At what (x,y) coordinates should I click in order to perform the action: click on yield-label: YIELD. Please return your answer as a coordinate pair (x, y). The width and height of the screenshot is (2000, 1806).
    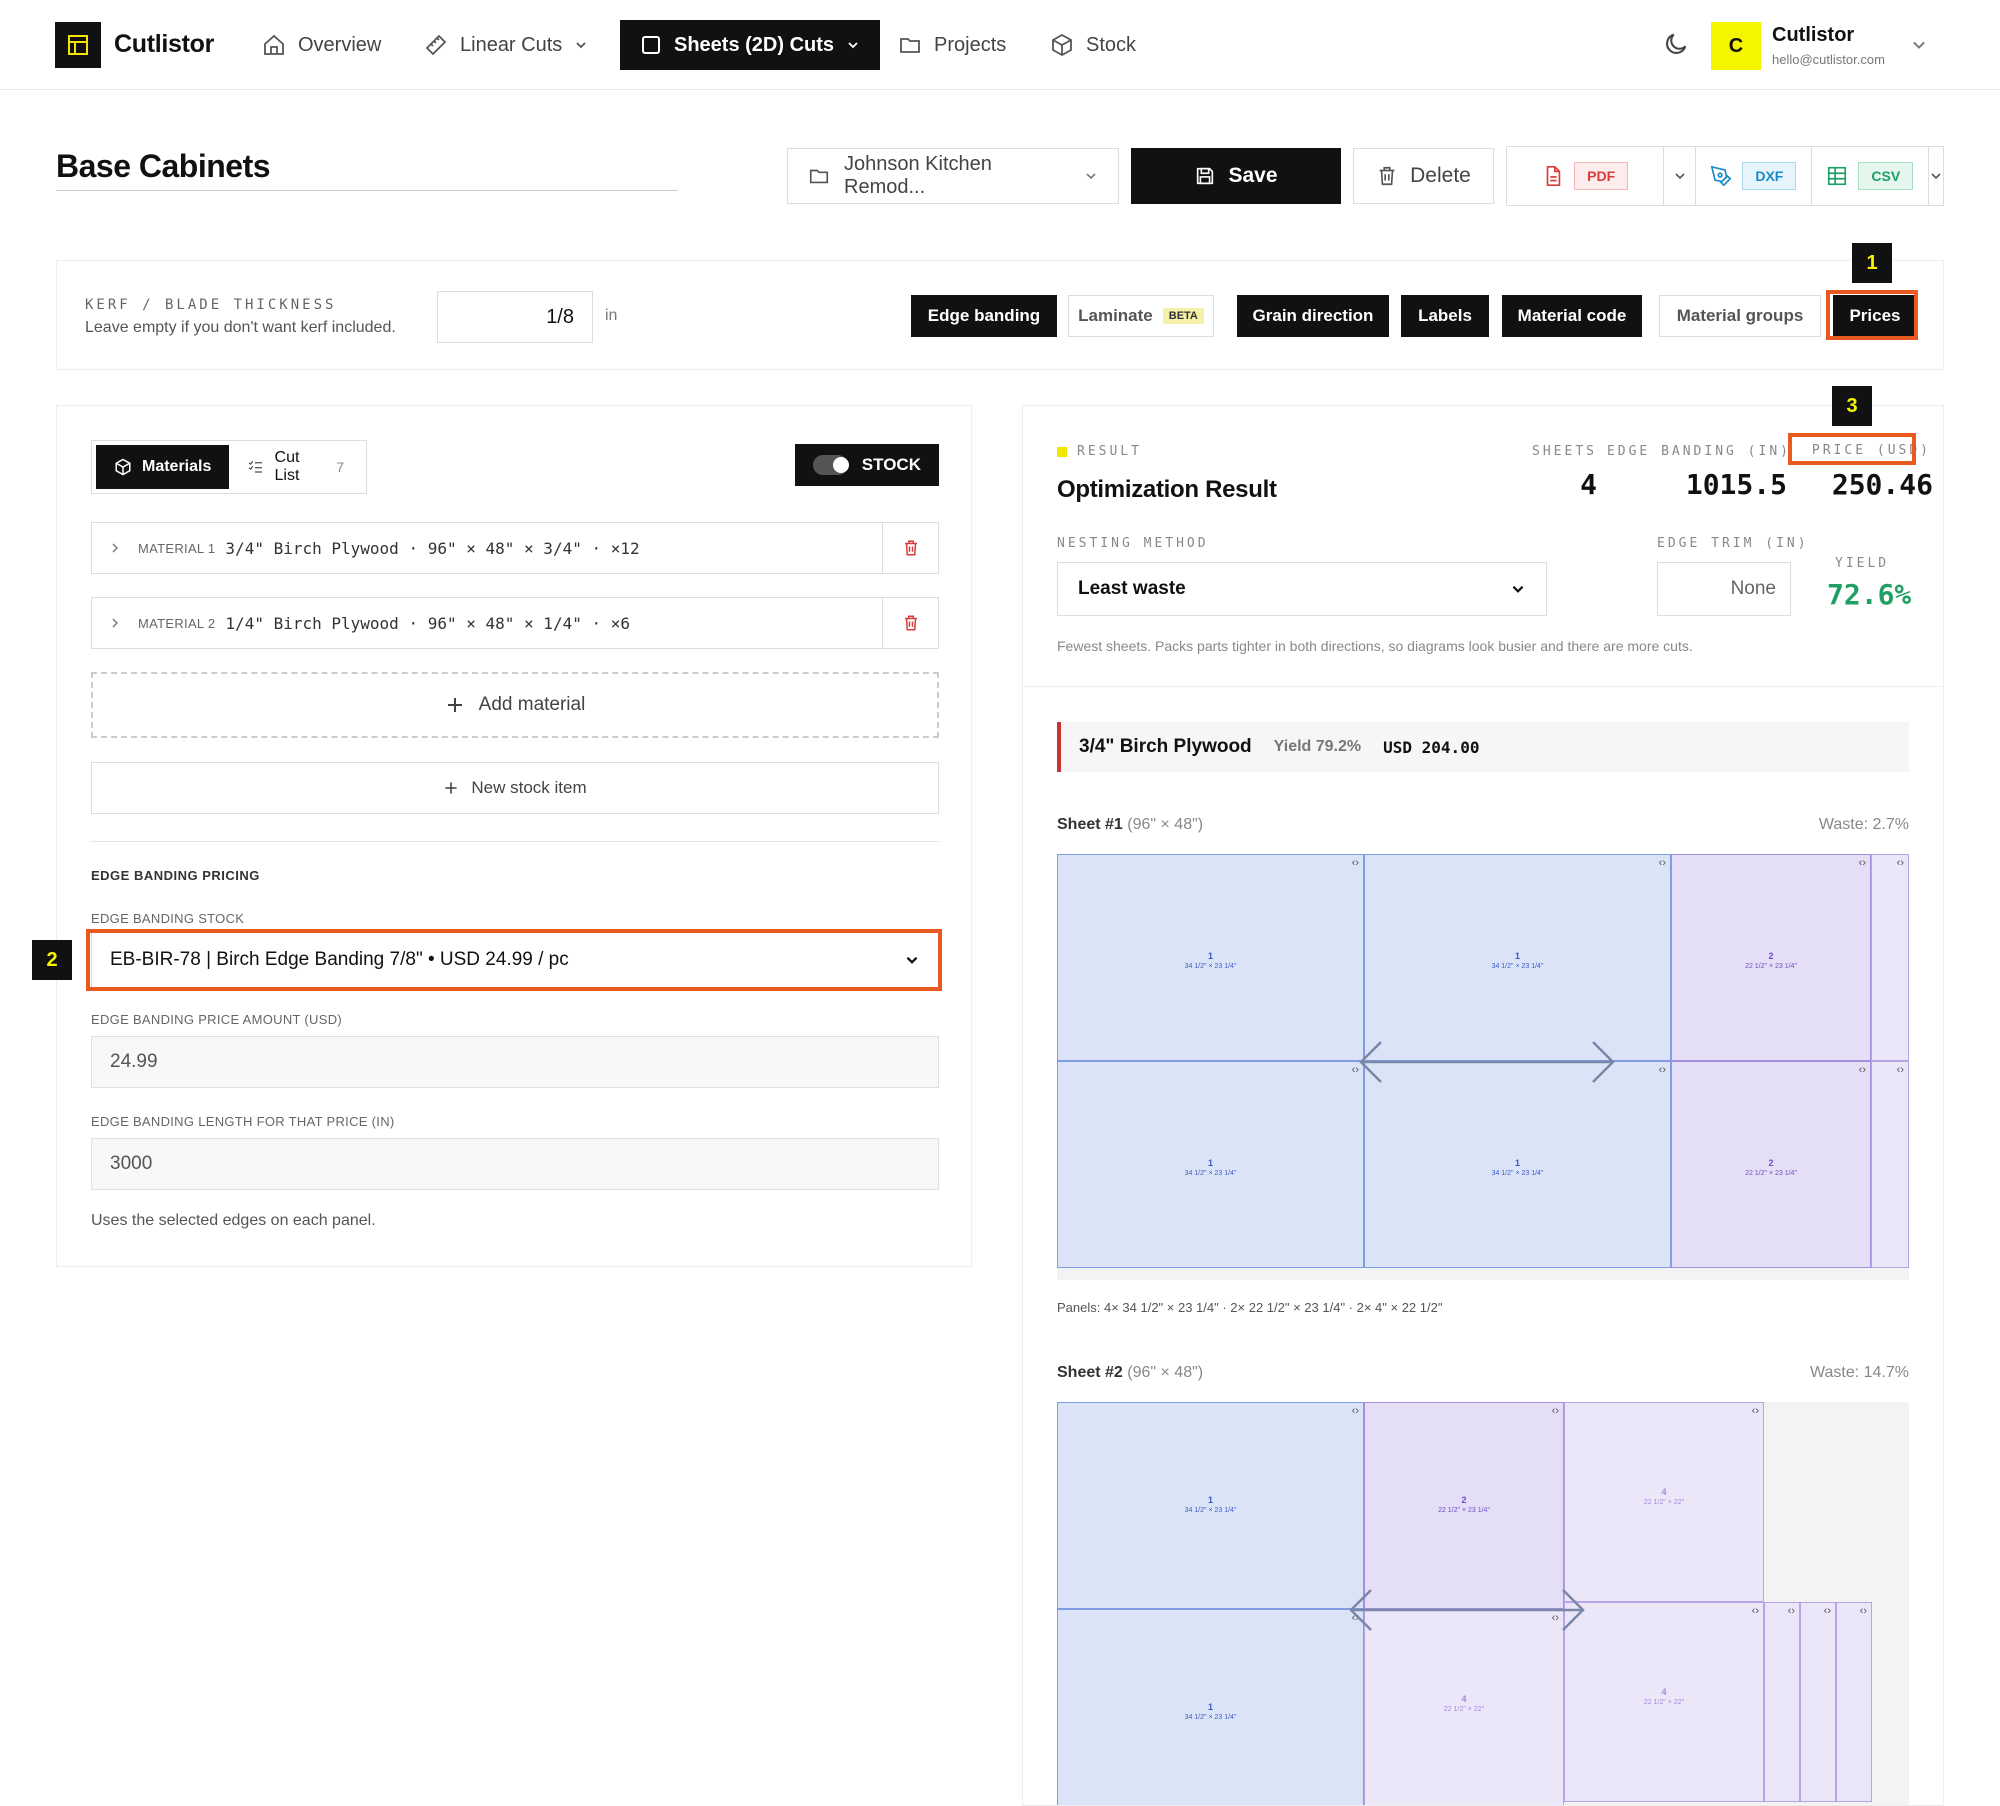
    Looking at the image, I should click on (1862, 563).